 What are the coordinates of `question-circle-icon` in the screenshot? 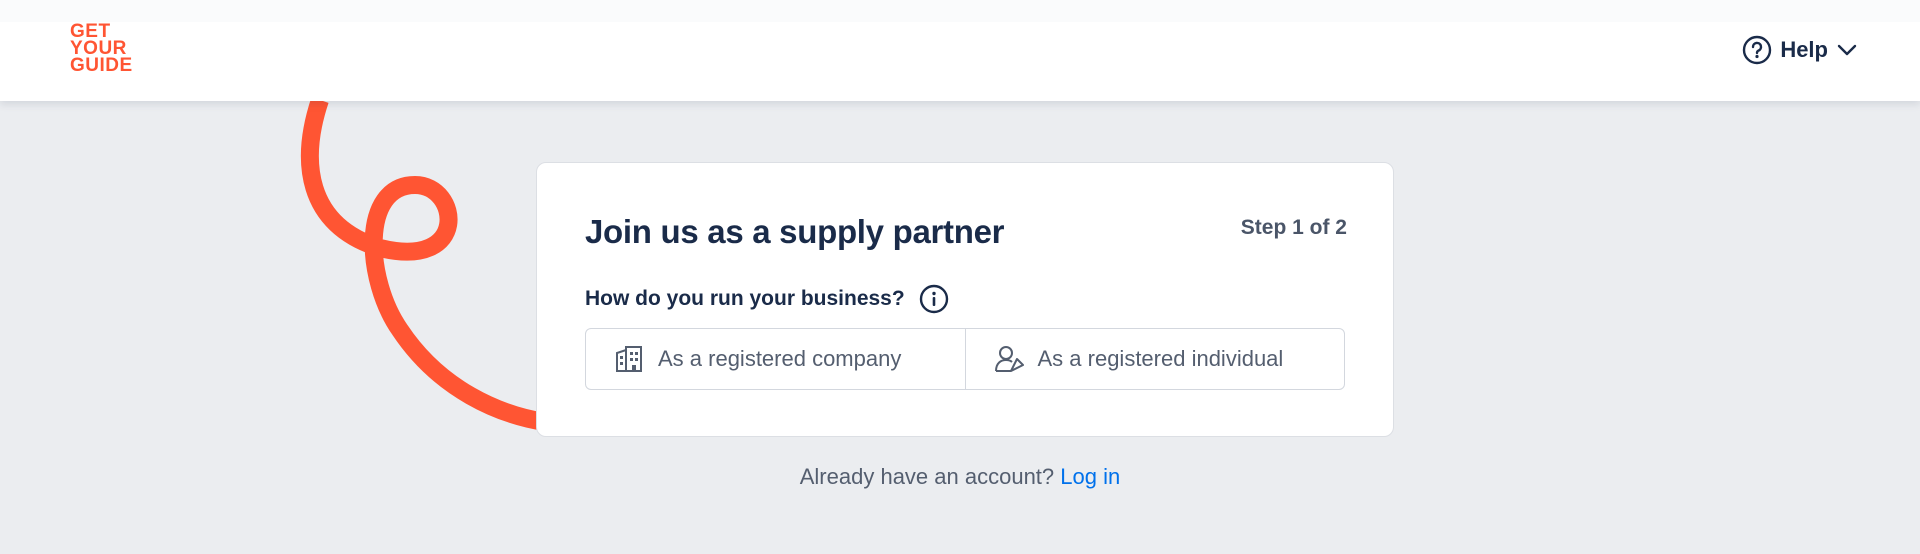 It's located at (1757, 50).